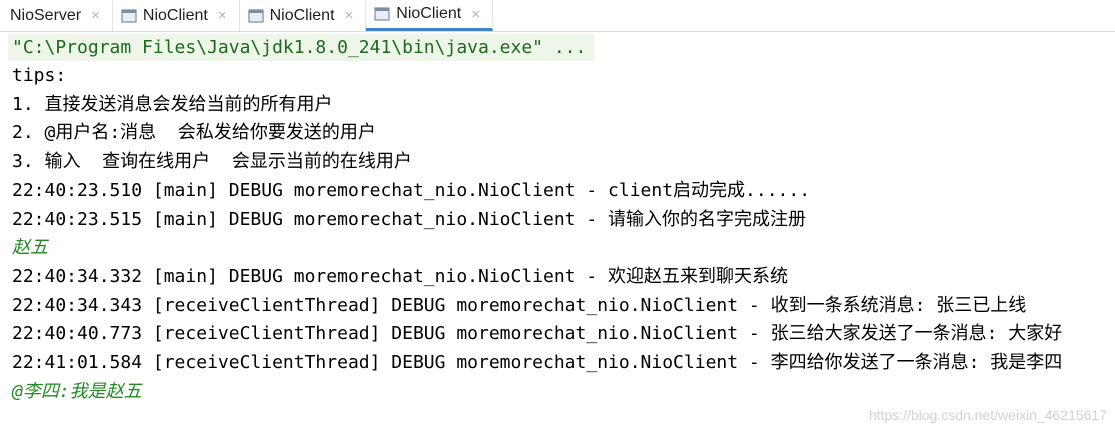 Image resolution: width=1115 pixels, height=432 pixels. I want to click on console-line: tips:, so click(39, 75).